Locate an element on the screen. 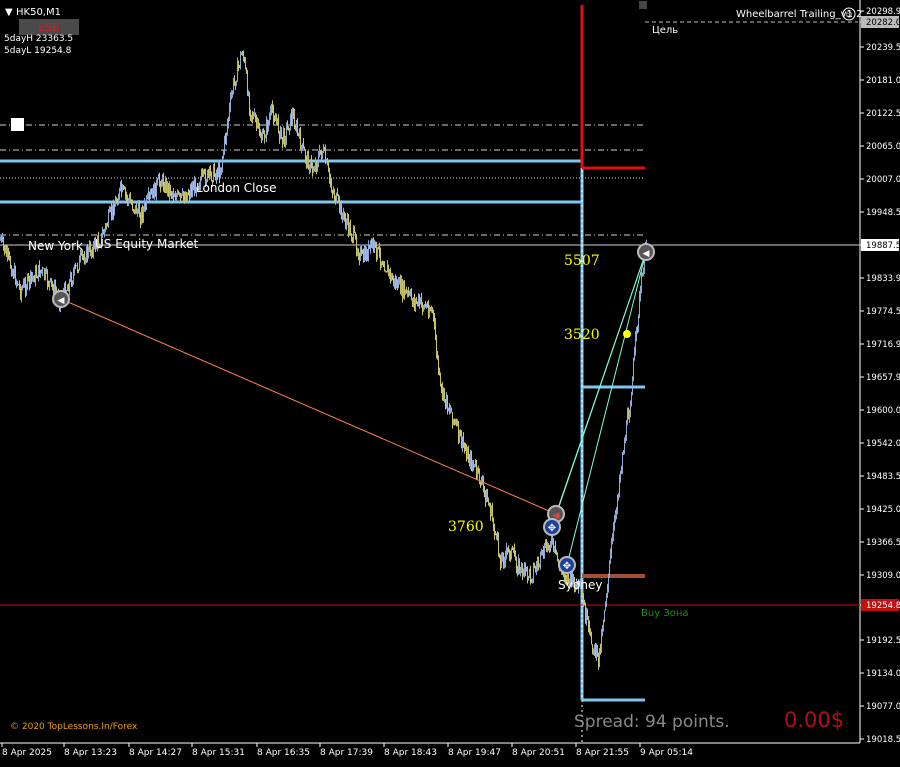  price-tick-label: 19309.0 is located at coordinates (883, 576).